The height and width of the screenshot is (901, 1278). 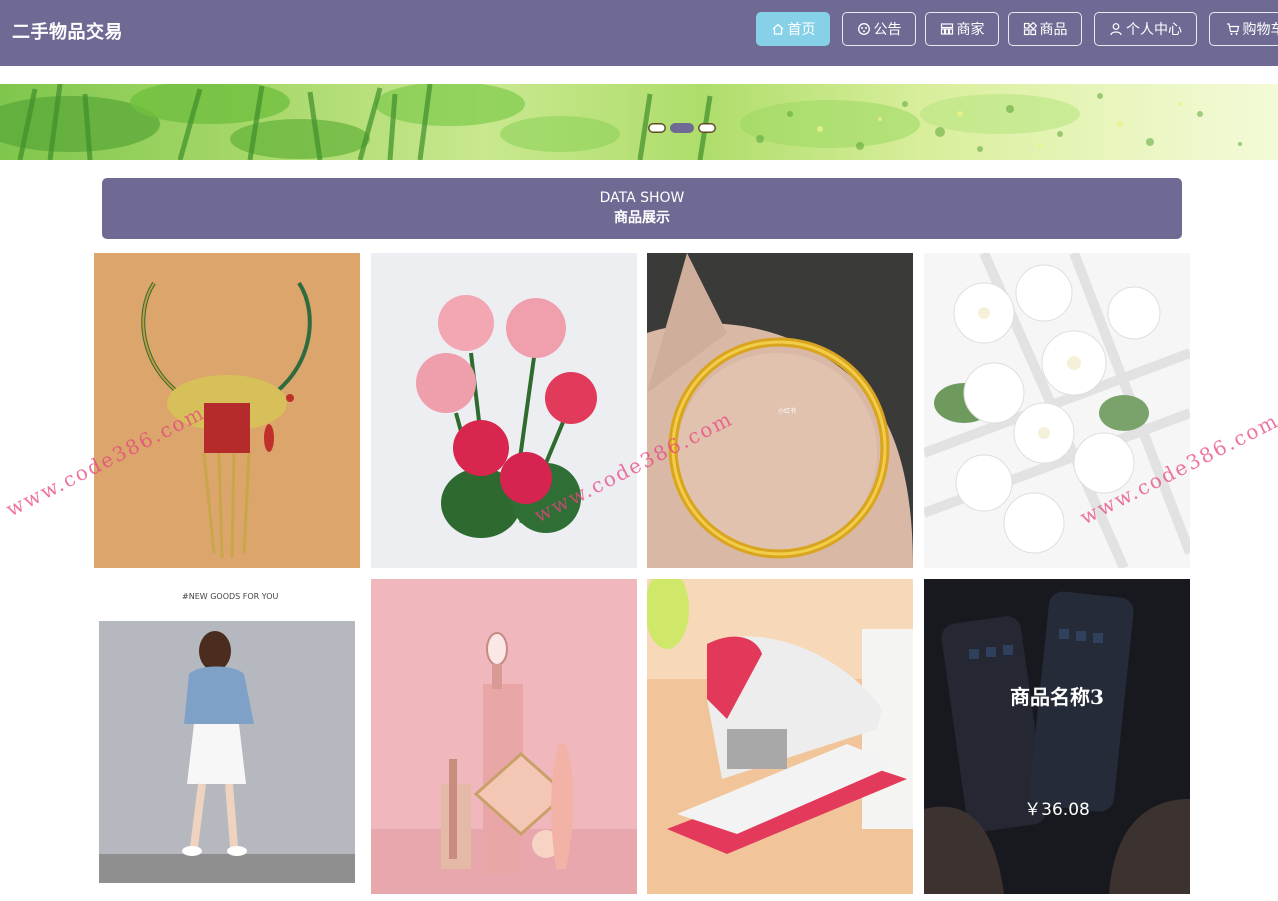 What do you see at coordinates (1057, 810) in the screenshot?
I see `product-price: ￥36.08` at bounding box center [1057, 810].